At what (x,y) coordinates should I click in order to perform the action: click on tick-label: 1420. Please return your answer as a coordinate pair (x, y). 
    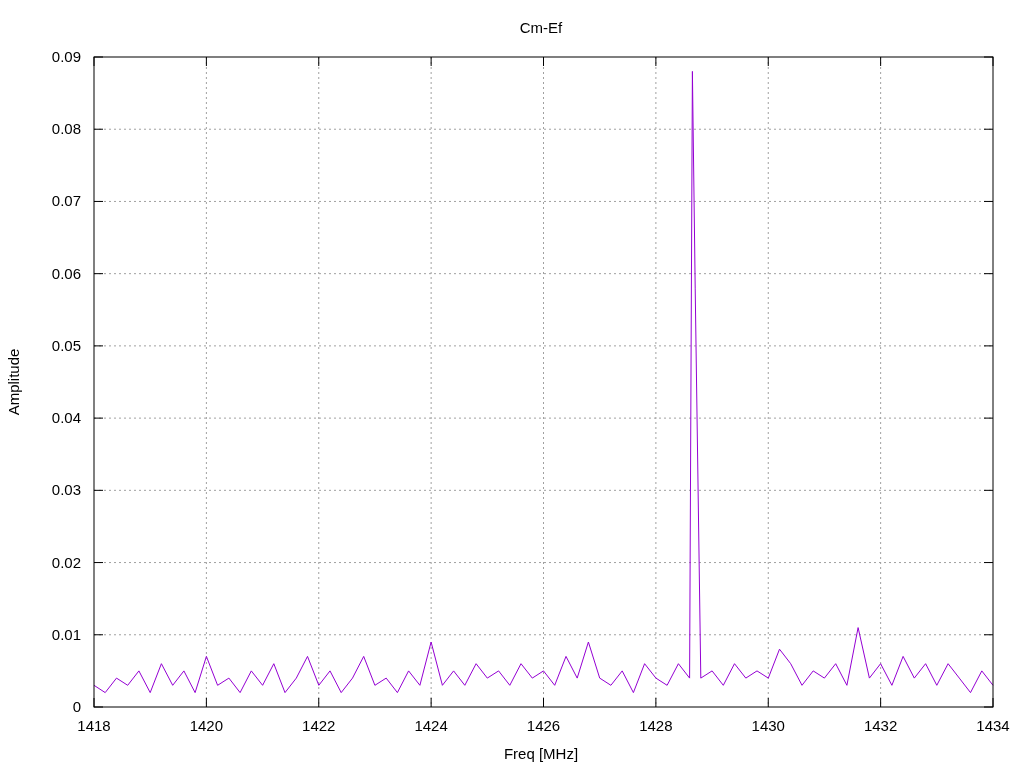
    Looking at the image, I should click on (206, 725).